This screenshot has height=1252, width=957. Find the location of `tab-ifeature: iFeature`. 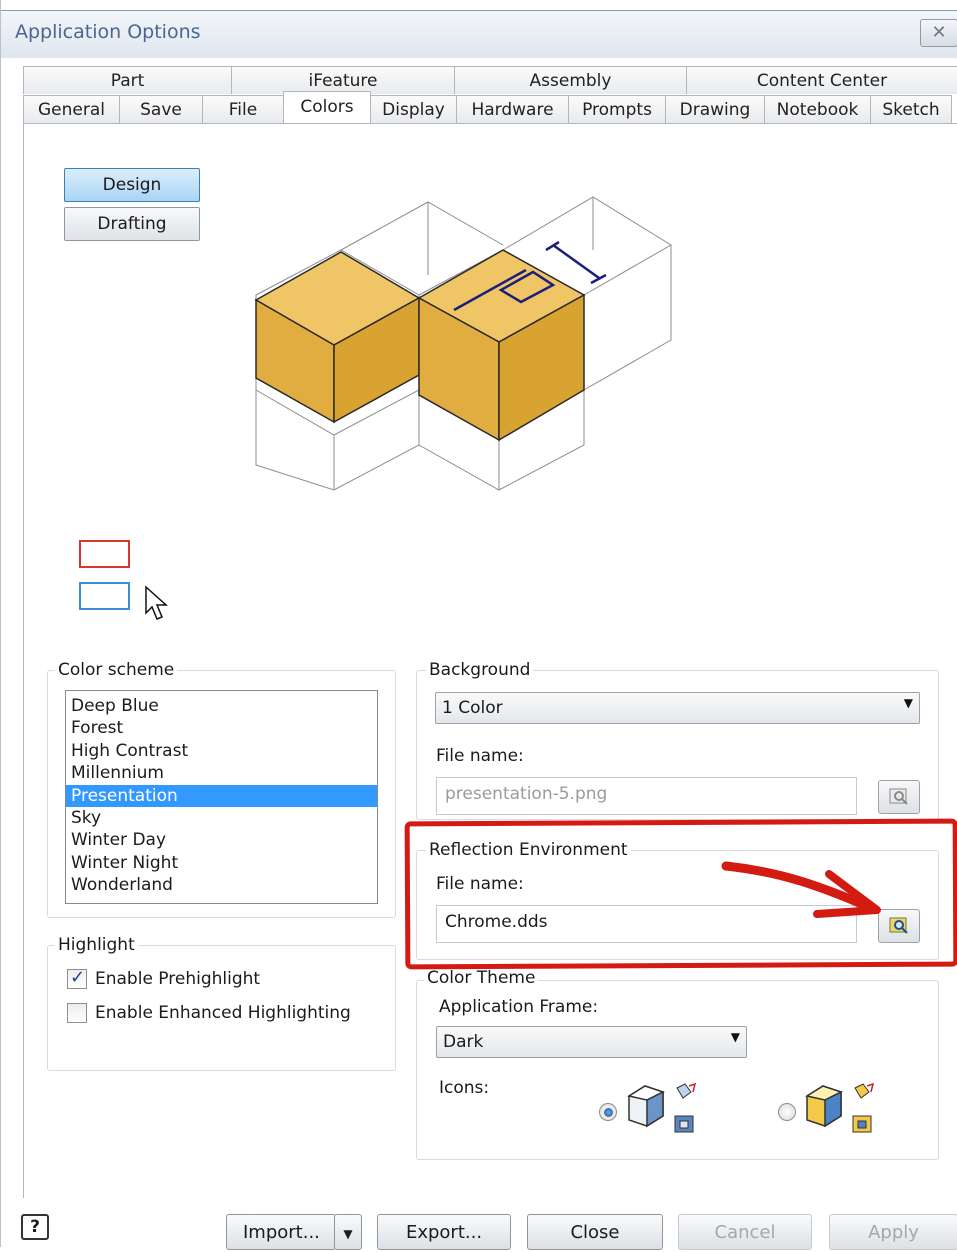

tab-ifeature: iFeature is located at coordinates (343, 80).